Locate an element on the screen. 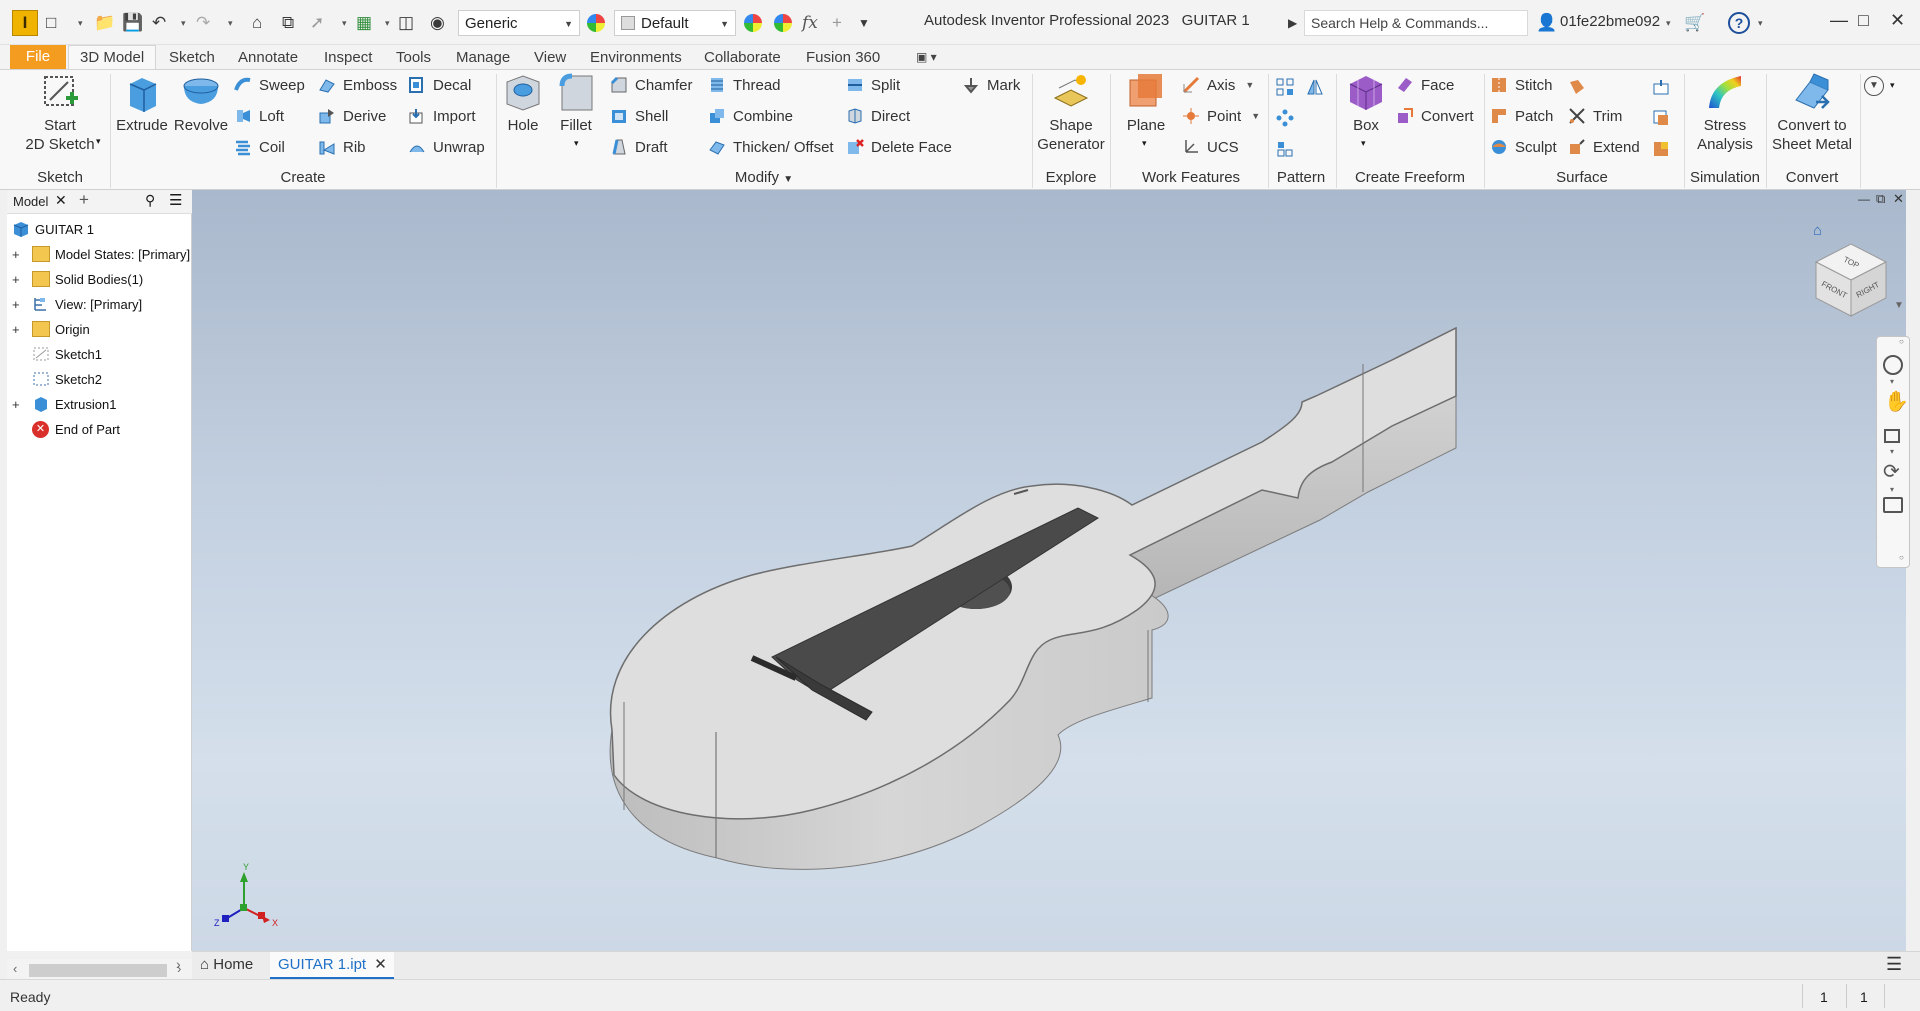 This screenshot has width=1920, height=1011. viewport-minimize-icon: — is located at coordinates (1864, 199).